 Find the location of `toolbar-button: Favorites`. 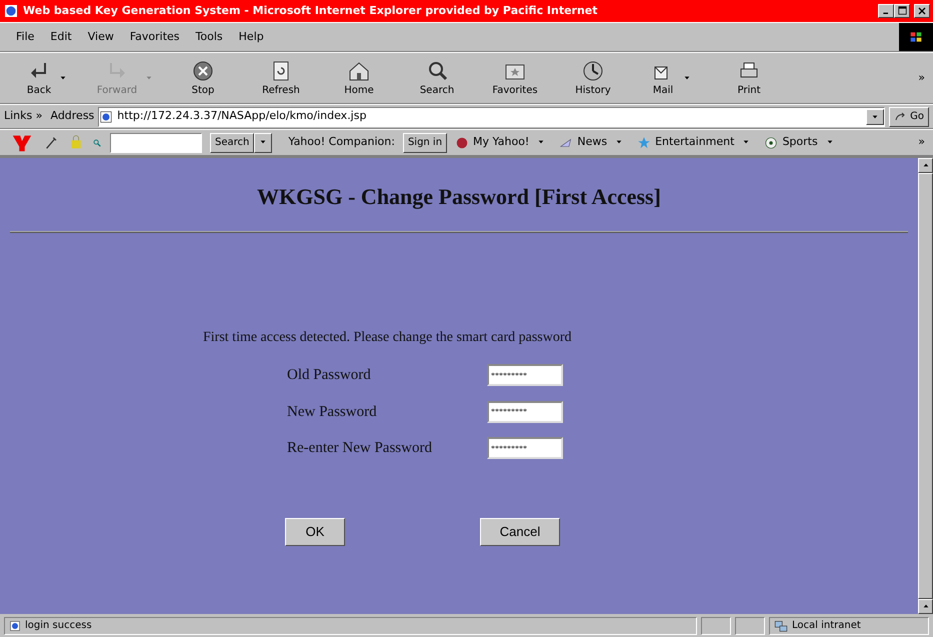

toolbar-button: Favorites is located at coordinates (515, 78).